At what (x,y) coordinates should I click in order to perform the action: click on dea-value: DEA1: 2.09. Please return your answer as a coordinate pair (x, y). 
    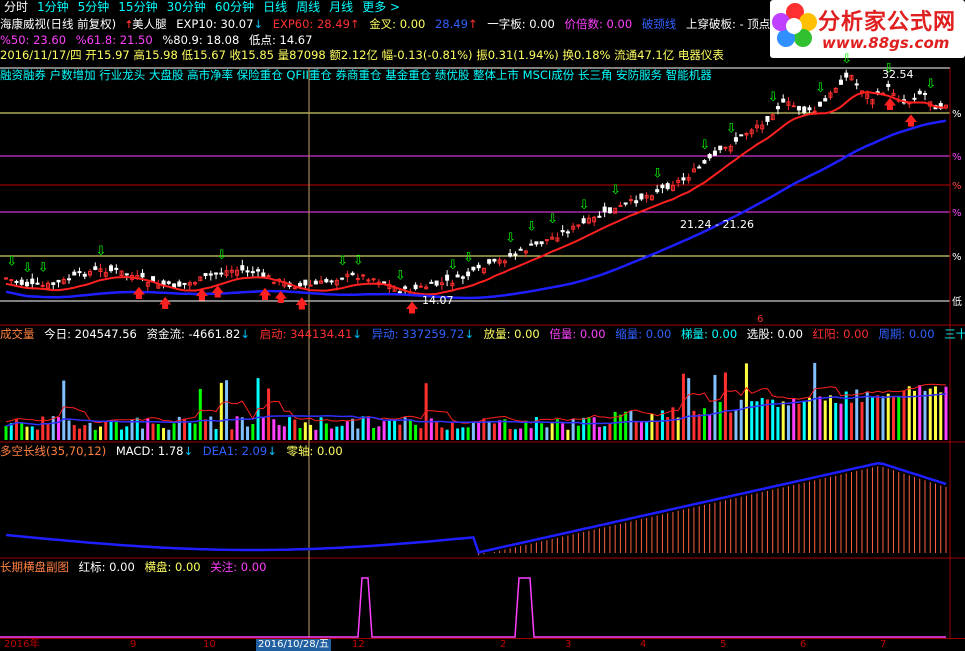
    Looking at the image, I should click on (235, 451).